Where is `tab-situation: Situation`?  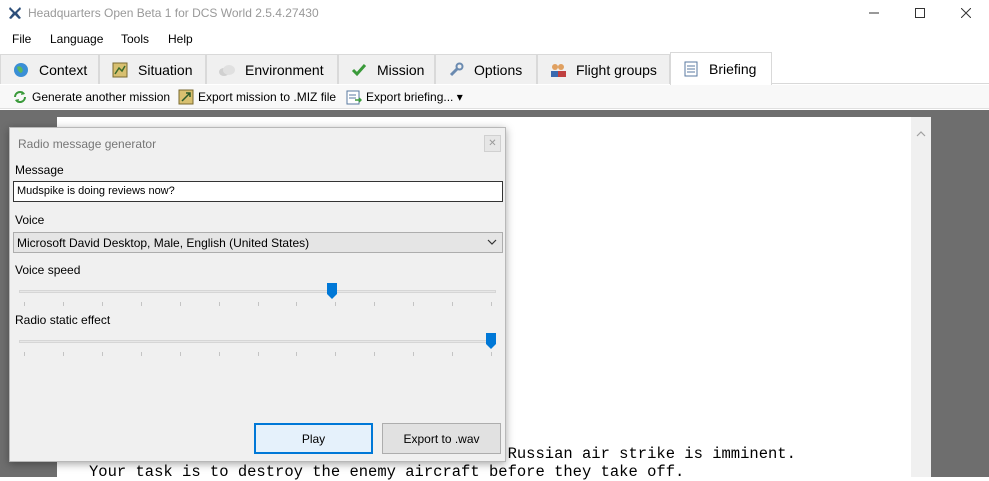 tab-situation: Situation is located at coordinates (152, 69).